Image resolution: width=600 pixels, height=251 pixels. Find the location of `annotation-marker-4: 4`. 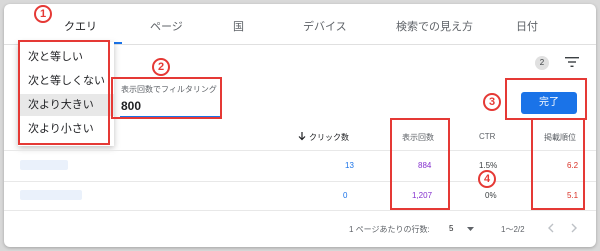

annotation-marker-4: 4 is located at coordinates (487, 179).